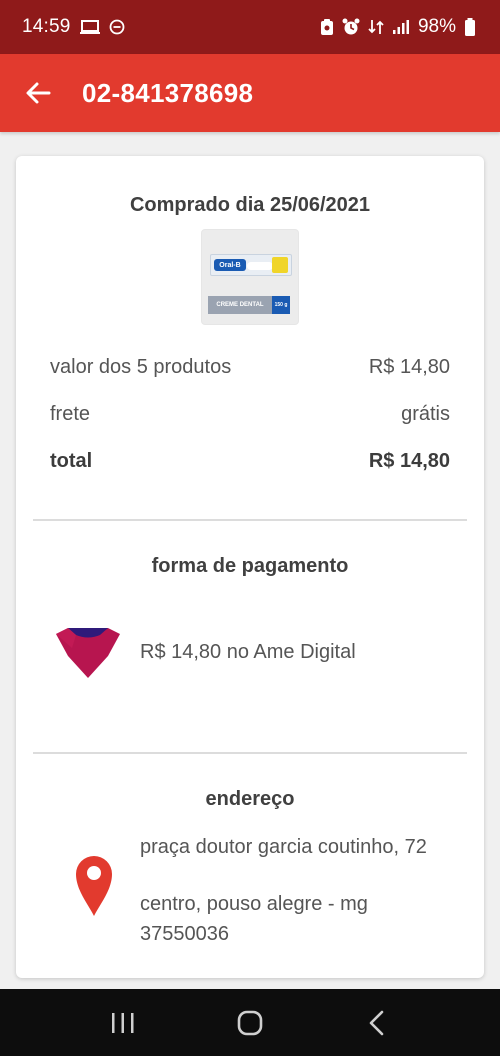  Describe the element at coordinates (250, 277) in the screenshot. I see `product-thumbnail: Oral-B CREME DENTAL 150 g` at that location.